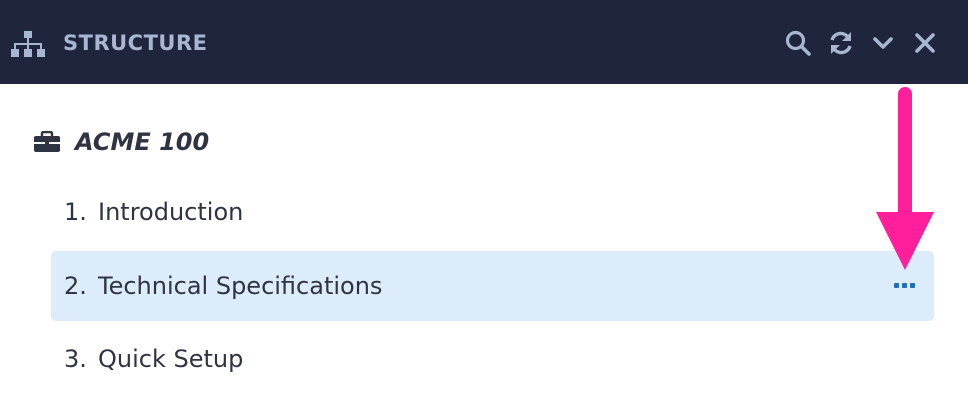 The width and height of the screenshot is (968, 402). What do you see at coordinates (28, 44) in the screenshot?
I see `sitemap-icon` at bounding box center [28, 44].